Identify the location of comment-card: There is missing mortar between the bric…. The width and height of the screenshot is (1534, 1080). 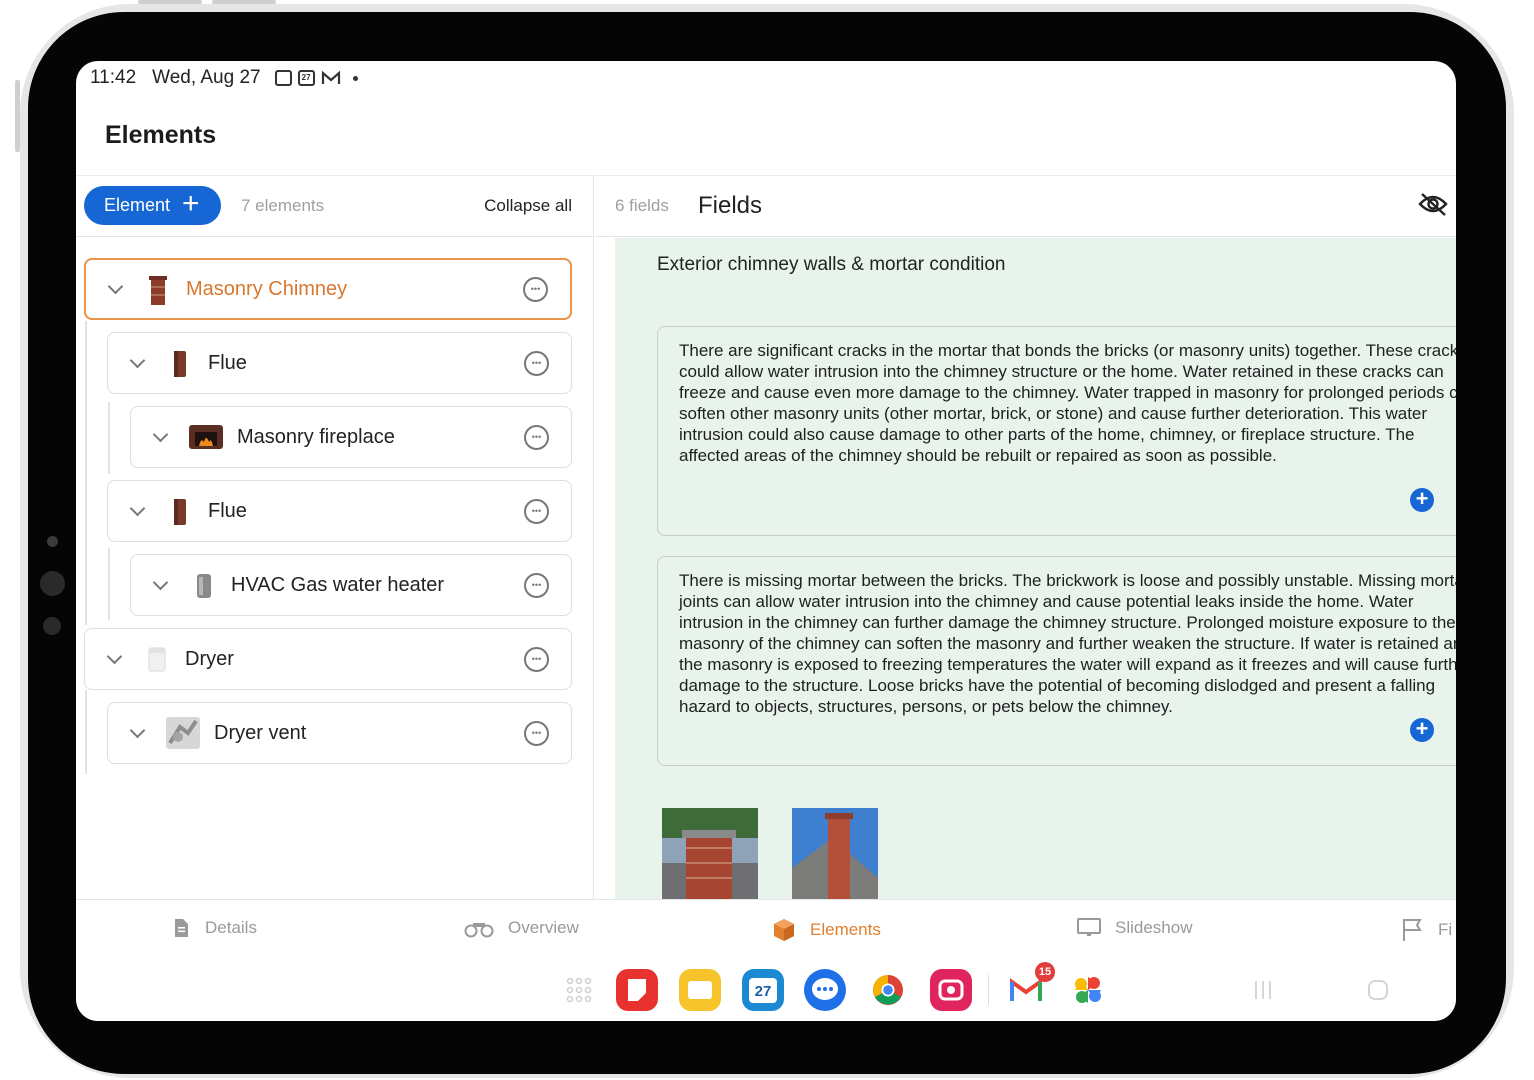
(1056, 661).